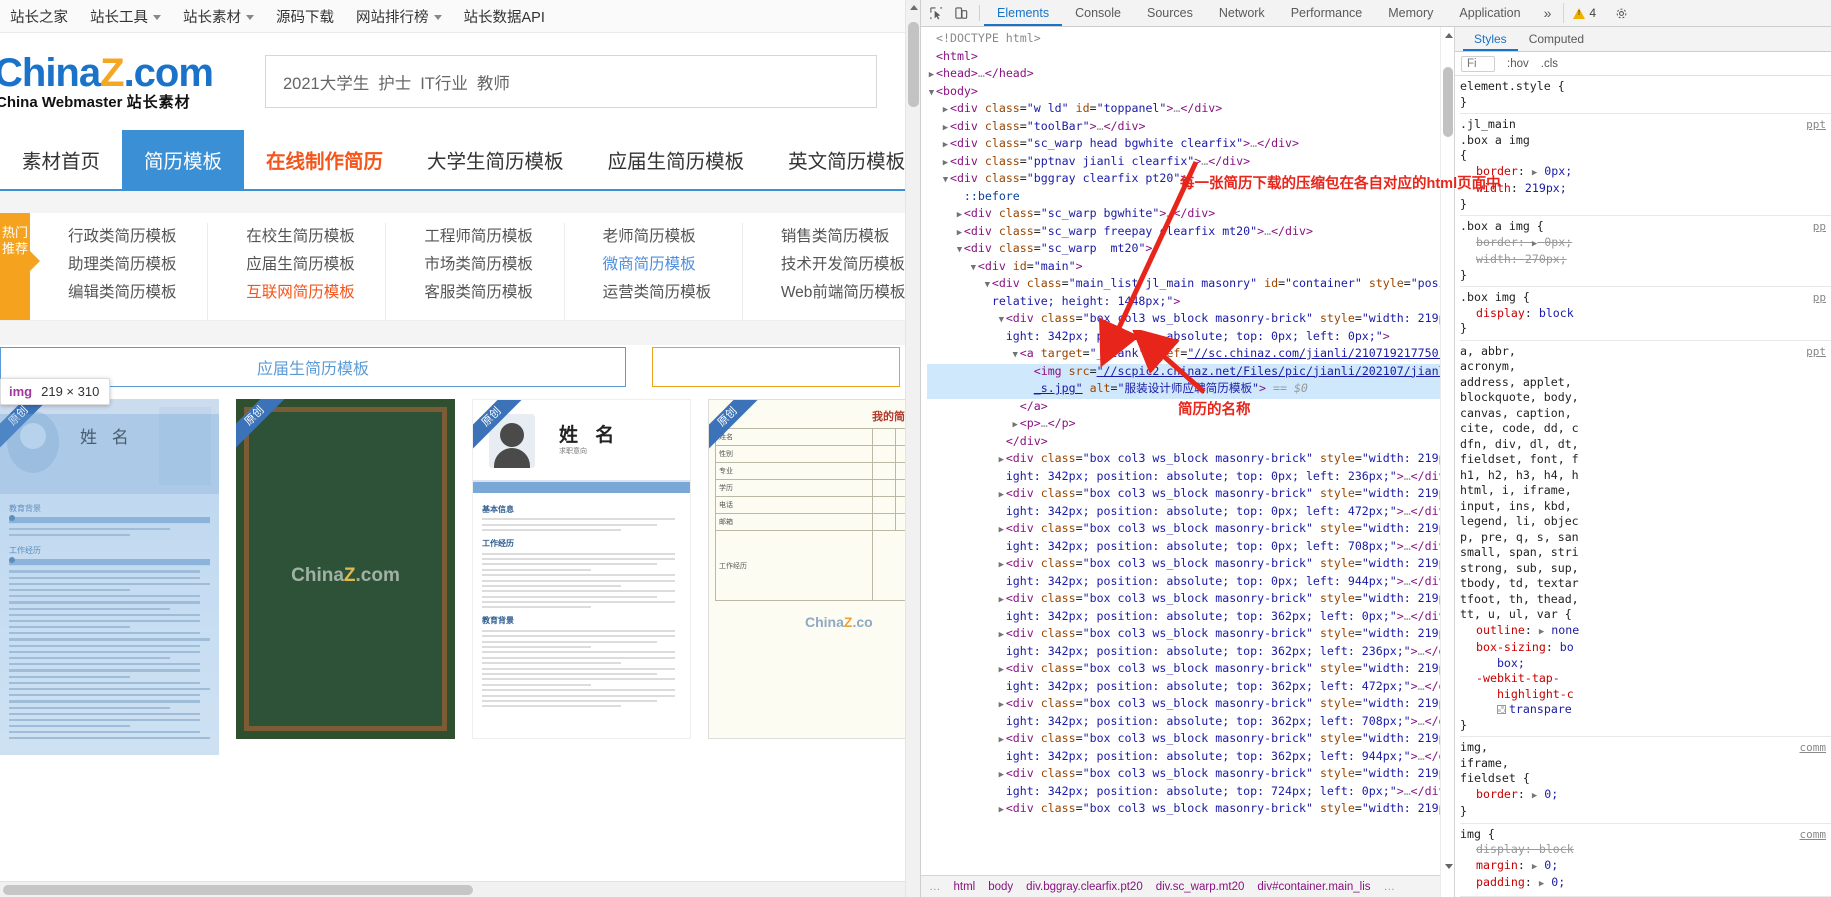  I want to click on tab-styles: Styles, so click(1490, 39).